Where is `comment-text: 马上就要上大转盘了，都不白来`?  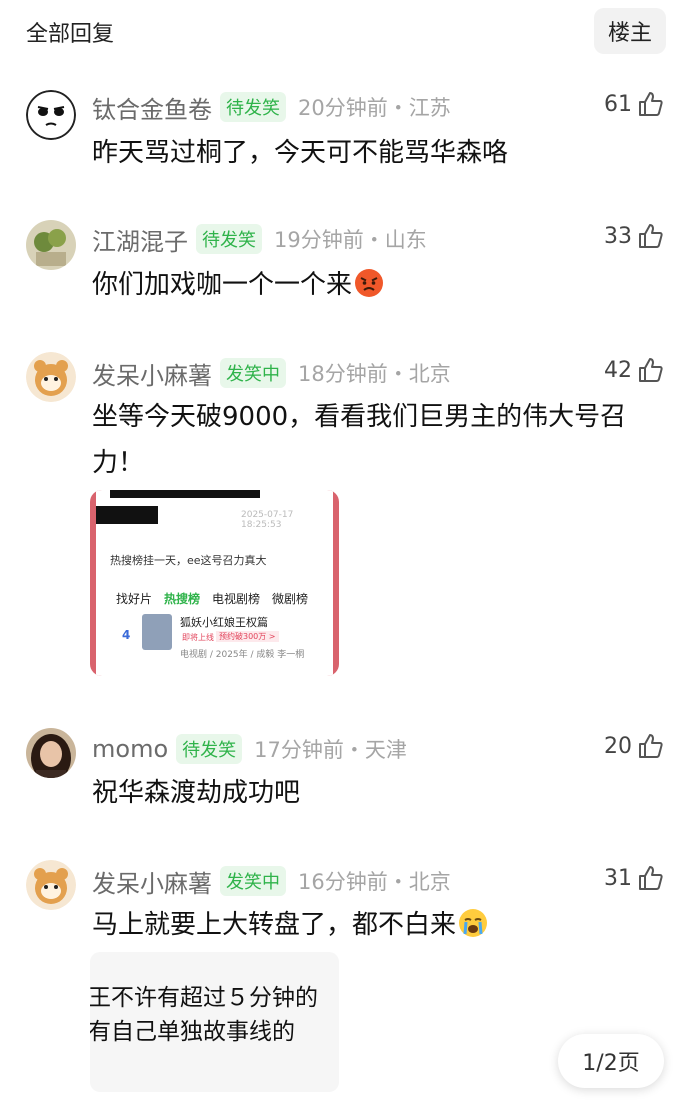
comment-text: 马上就要上大转盘了，都不白来 is located at coordinates (379, 925).